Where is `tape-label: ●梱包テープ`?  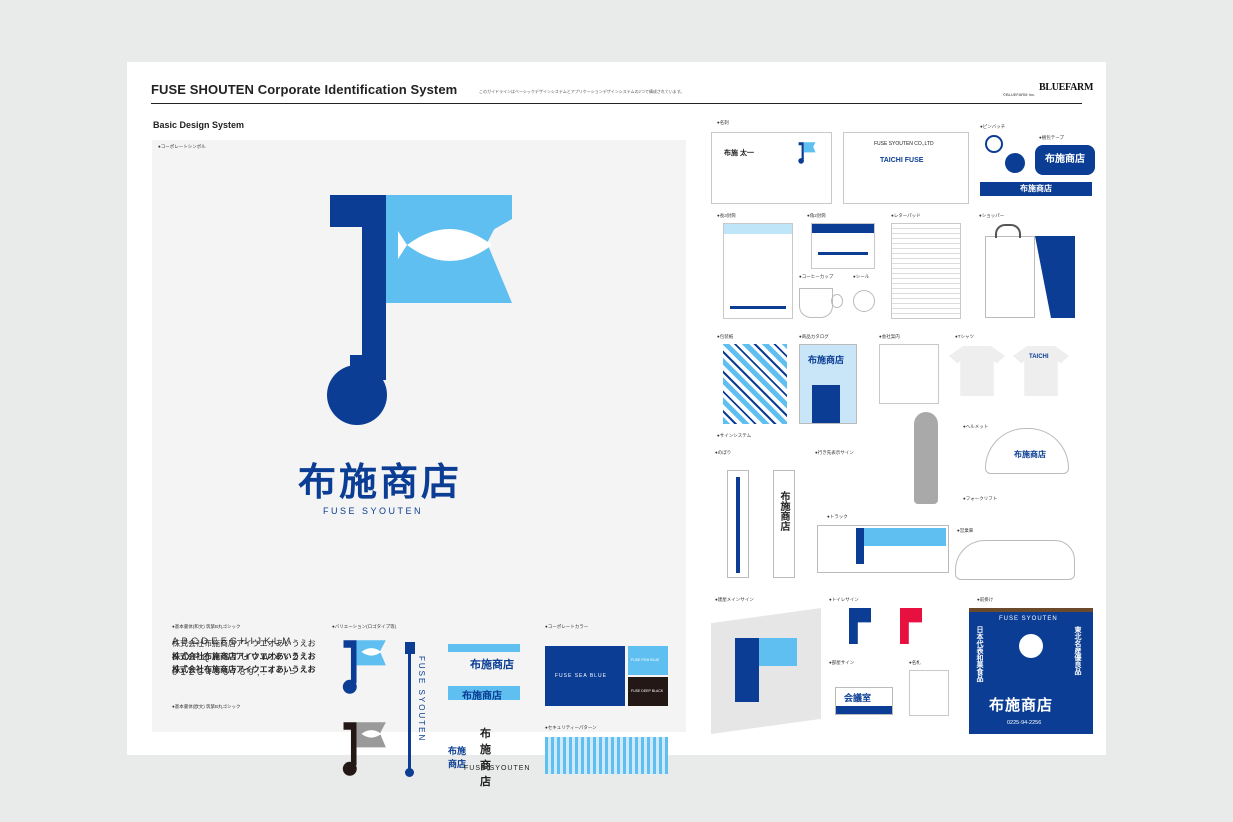
tape-label: ●梱包テープ is located at coordinates (1051, 137).